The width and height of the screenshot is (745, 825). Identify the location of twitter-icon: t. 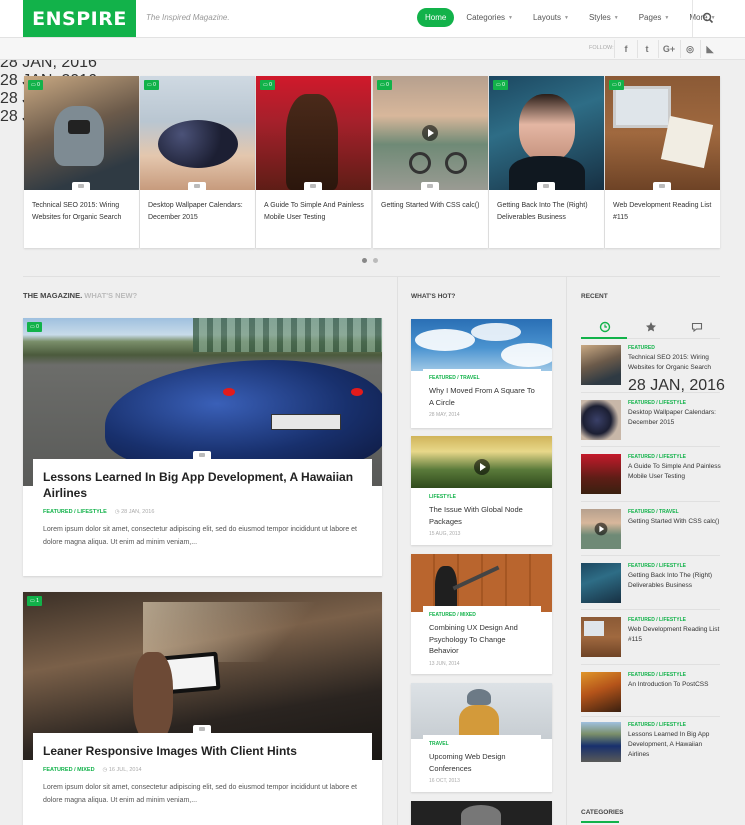
(647, 49).